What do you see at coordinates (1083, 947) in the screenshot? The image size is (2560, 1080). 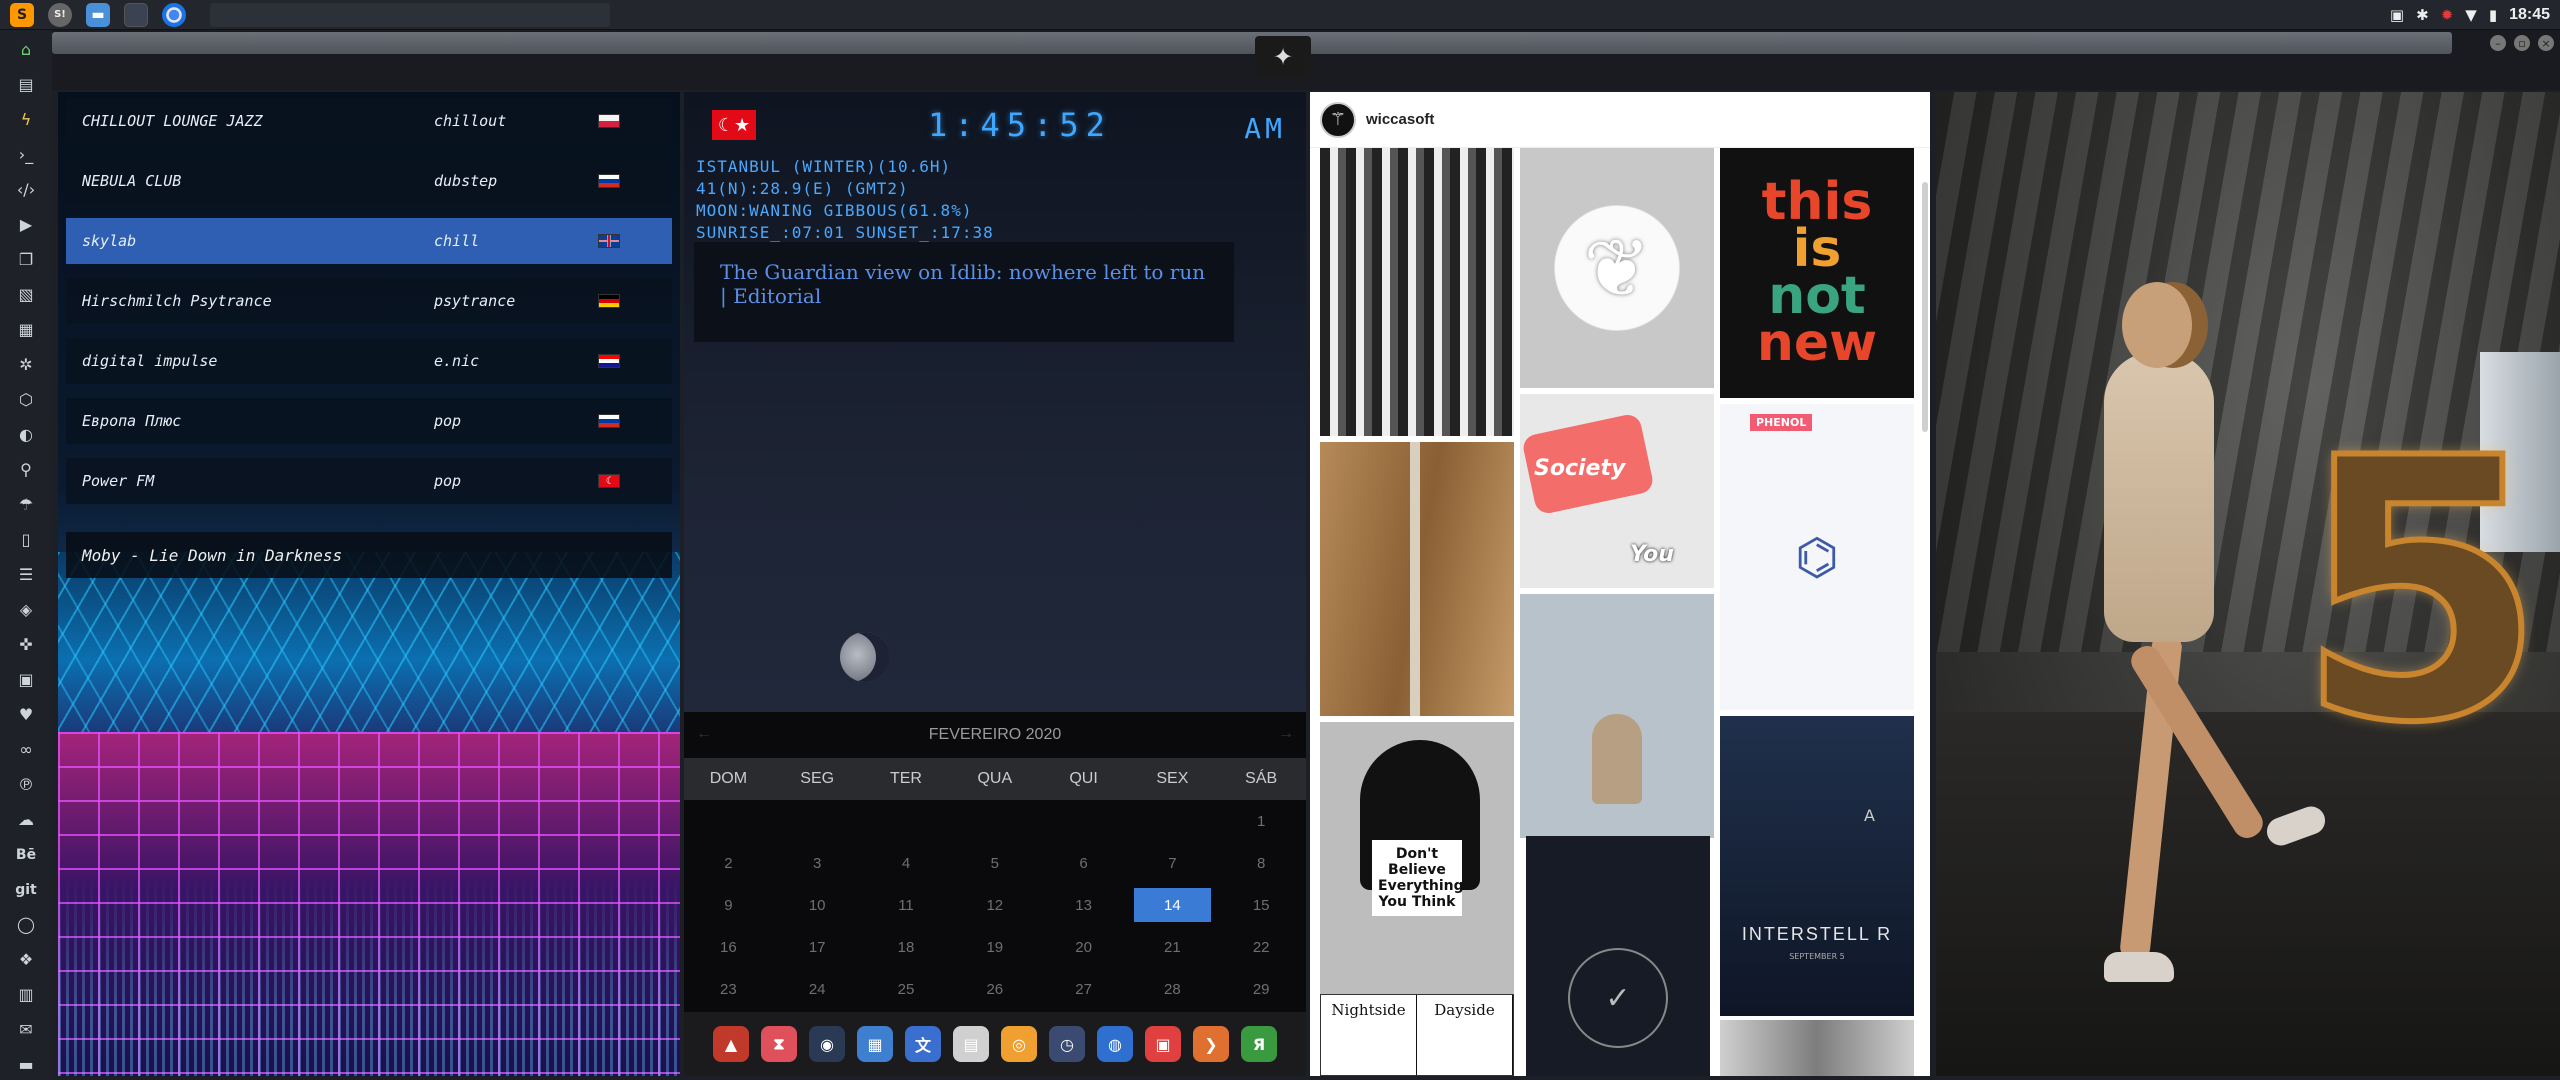 I see `calendar-day: 20` at bounding box center [1083, 947].